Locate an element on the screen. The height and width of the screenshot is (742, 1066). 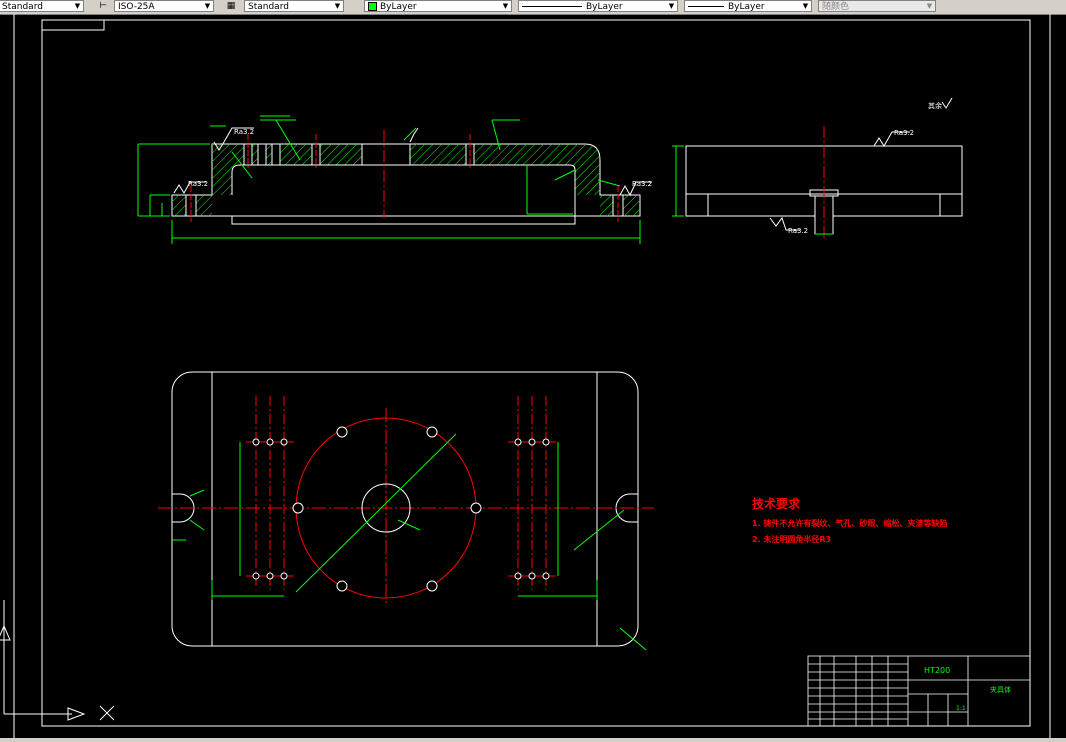
scale-label: 1:1 is located at coordinates (961, 708).